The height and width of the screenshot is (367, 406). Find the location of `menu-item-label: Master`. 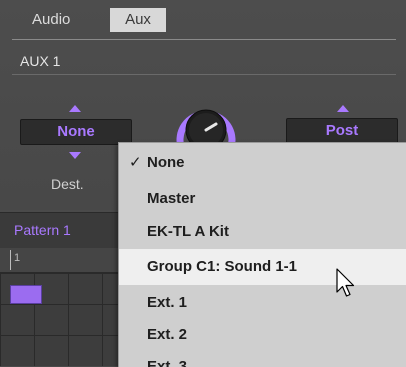

menu-item-label: Master is located at coordinates (171, 198).